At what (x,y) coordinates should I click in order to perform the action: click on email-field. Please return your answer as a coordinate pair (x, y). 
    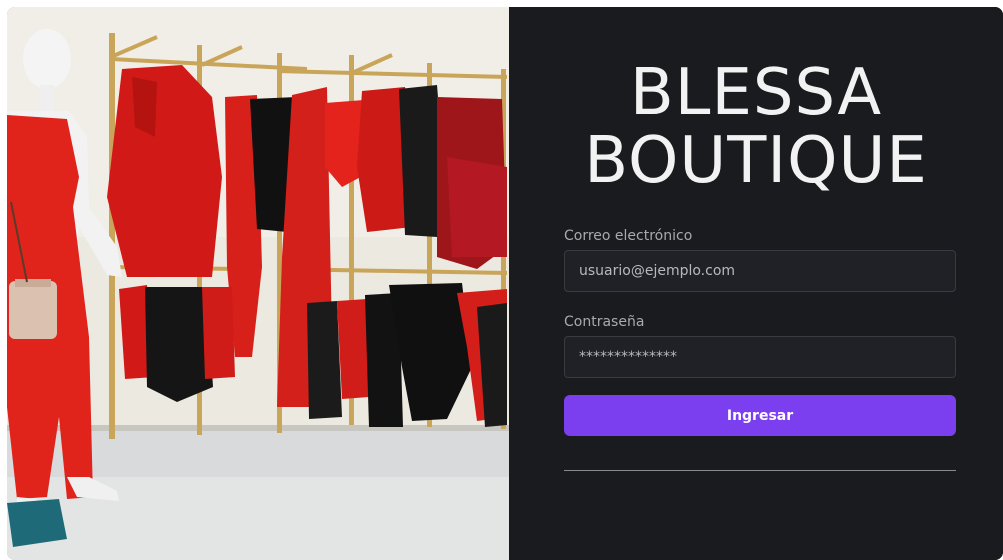
    Looking at the image, I should click on (760, 271).